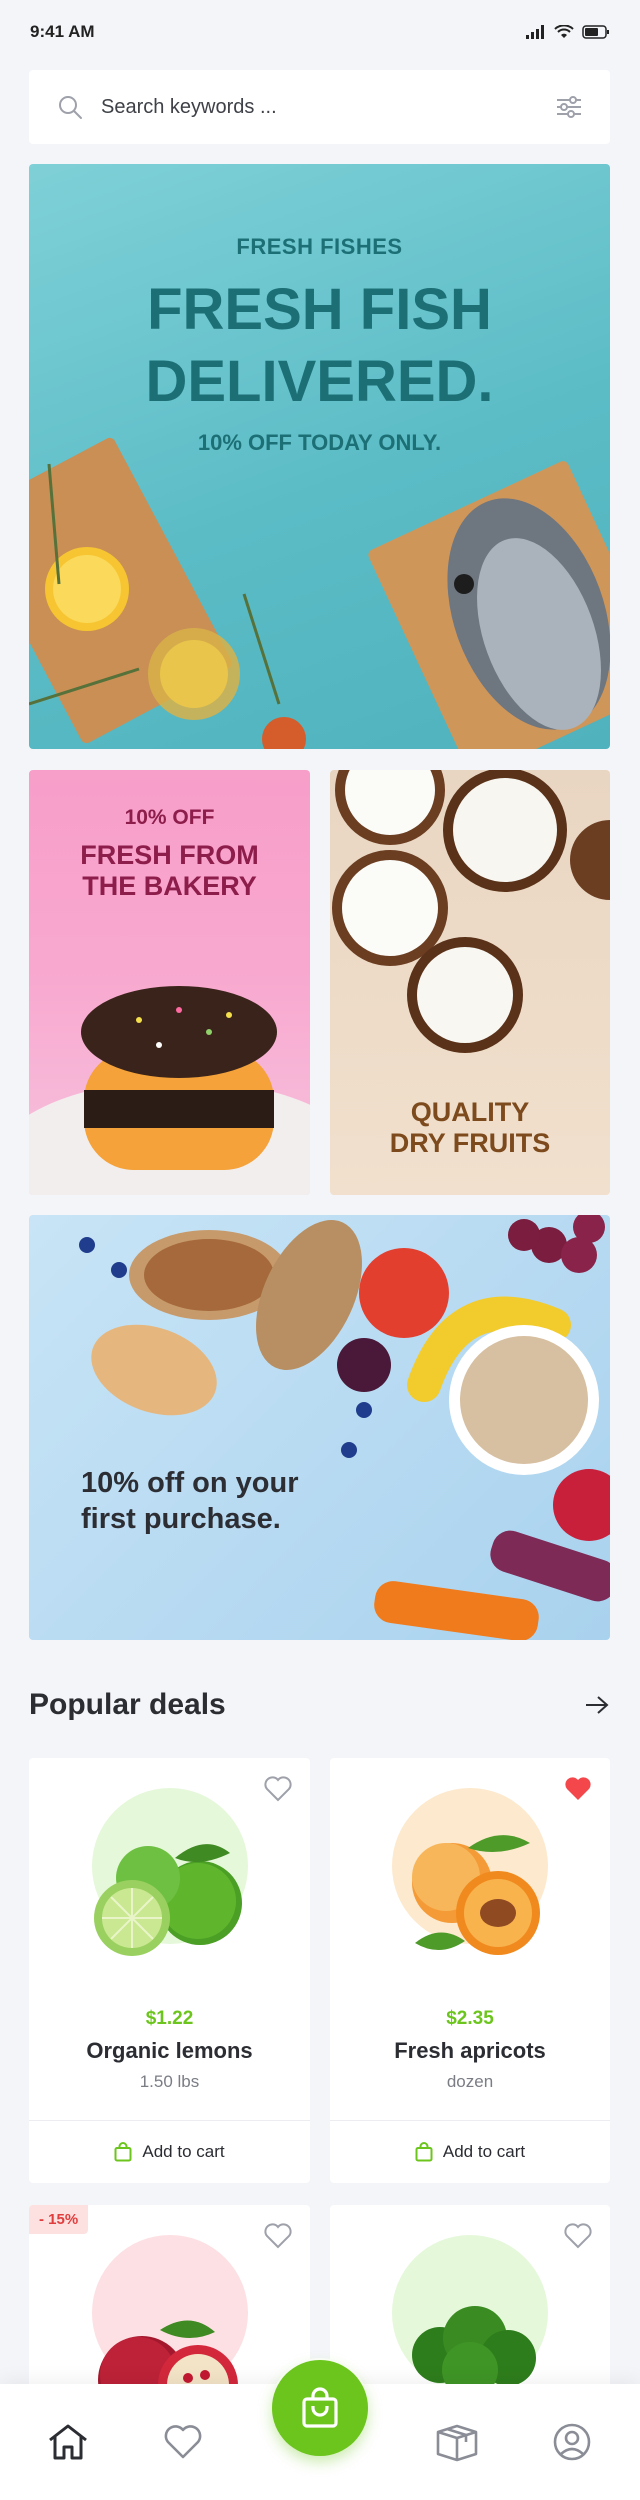 Image resolution: width=640 pixels, height=2500 pixels. I want to click on status-time: 9:41 AM, so click(62, 31).